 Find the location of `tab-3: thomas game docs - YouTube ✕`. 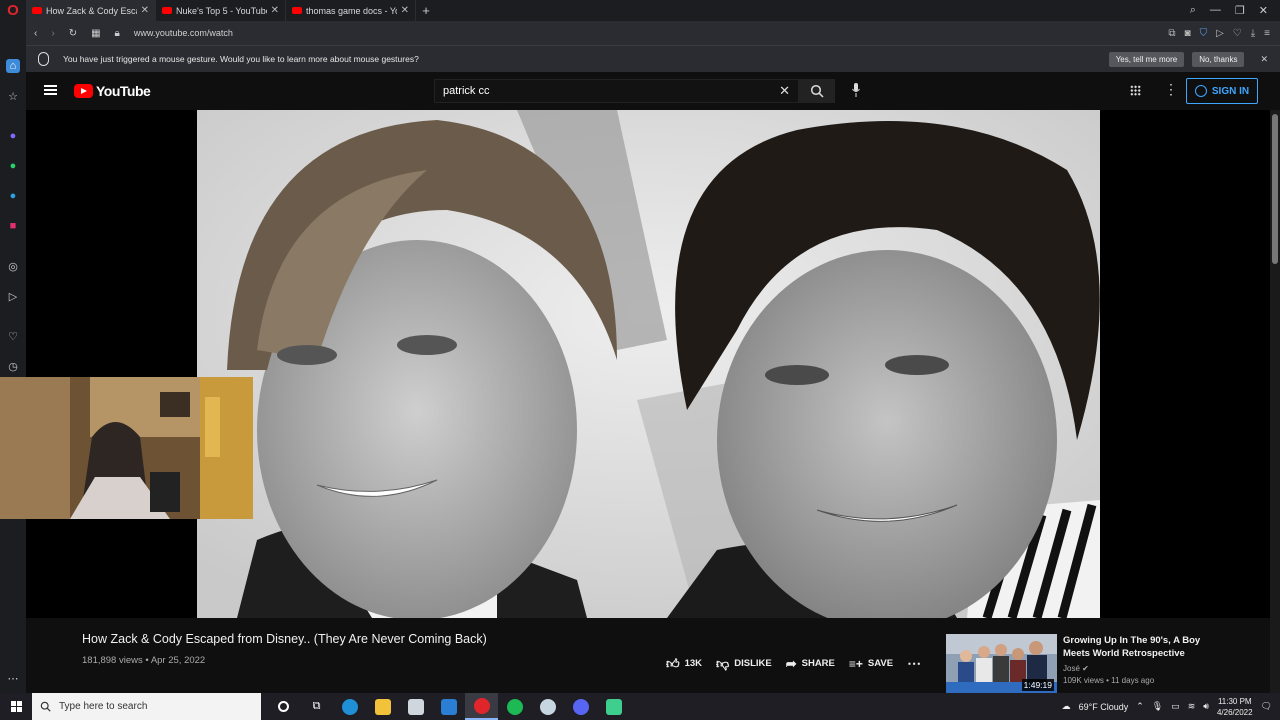

tab-3: thomas game docs - YouTube ✕ is located at coordinates (351, 10).